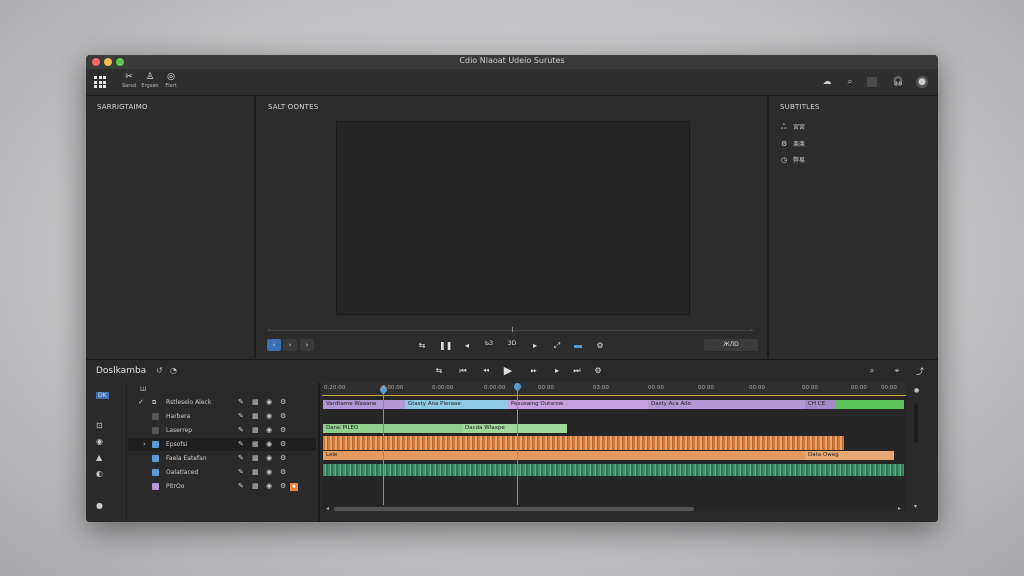 Image resolution: width=1024 pixels, height=576 pixels. I want to click on clip-v6, so click(869, 404).